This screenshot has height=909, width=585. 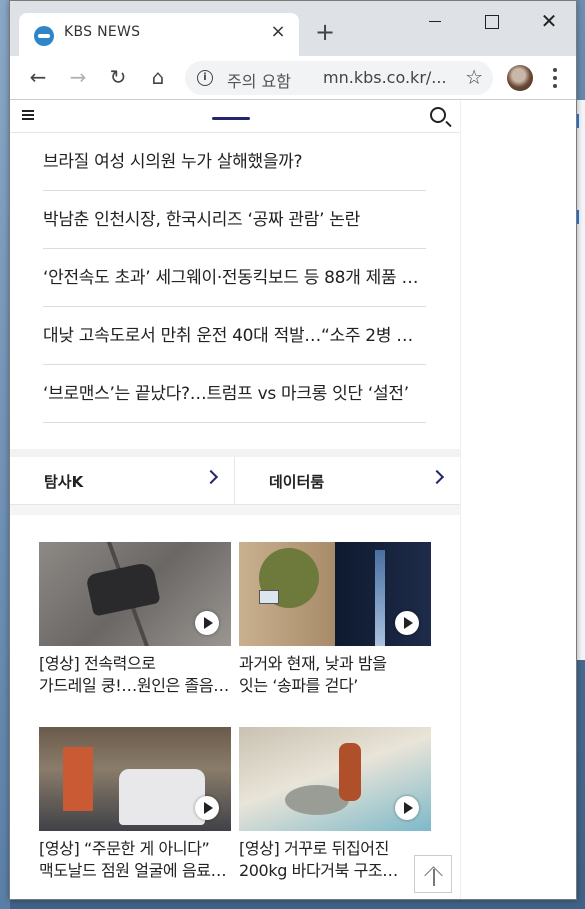 What do you see at coordinates (28, 115) in the screenshot?
I see `hamburger-menu-icon` at bounding box center [28, 115].